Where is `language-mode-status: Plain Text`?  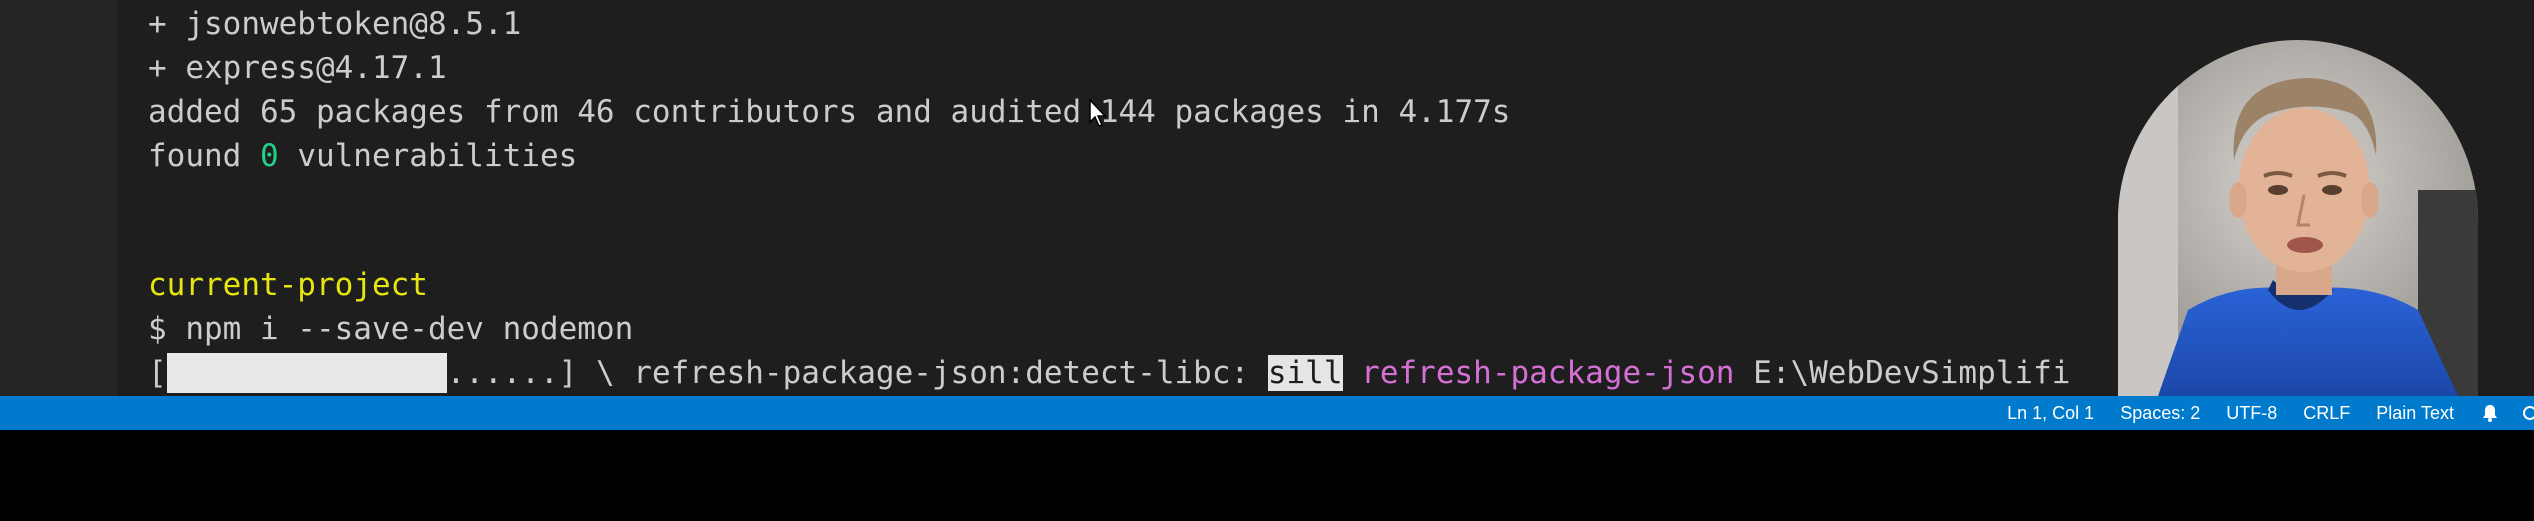
language-mode-status: Plain Text is located at coordinates (2415, 413).